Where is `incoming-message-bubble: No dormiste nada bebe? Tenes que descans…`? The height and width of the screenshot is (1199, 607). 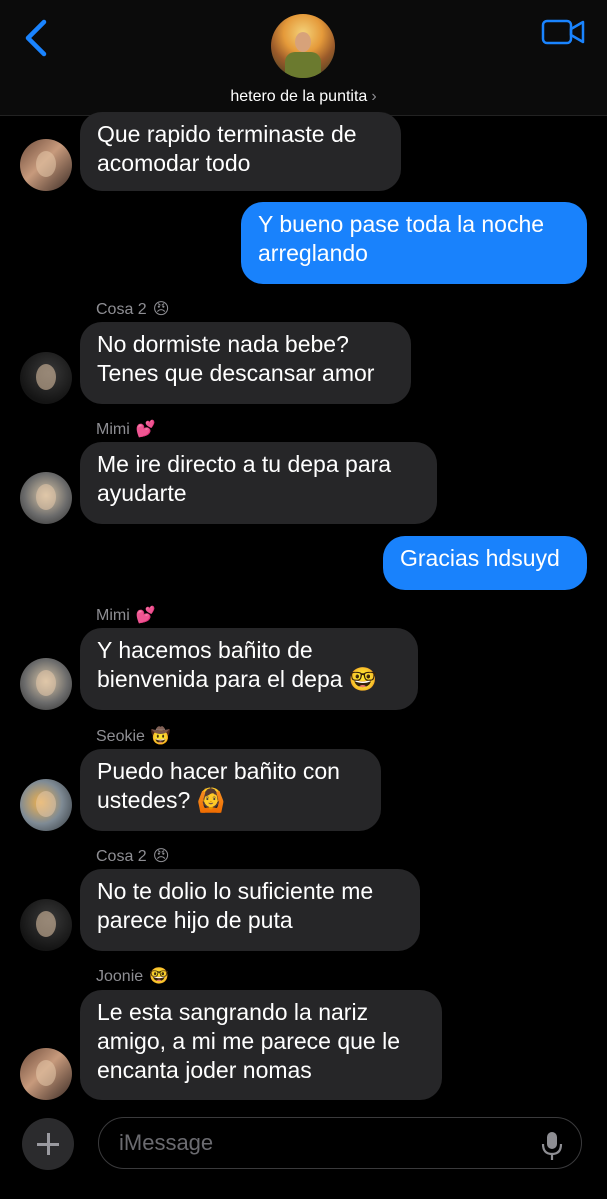
incoming-message-bubble: No dormiste nada bebe? Tenes que descans… is located at coordinates (245, 363).